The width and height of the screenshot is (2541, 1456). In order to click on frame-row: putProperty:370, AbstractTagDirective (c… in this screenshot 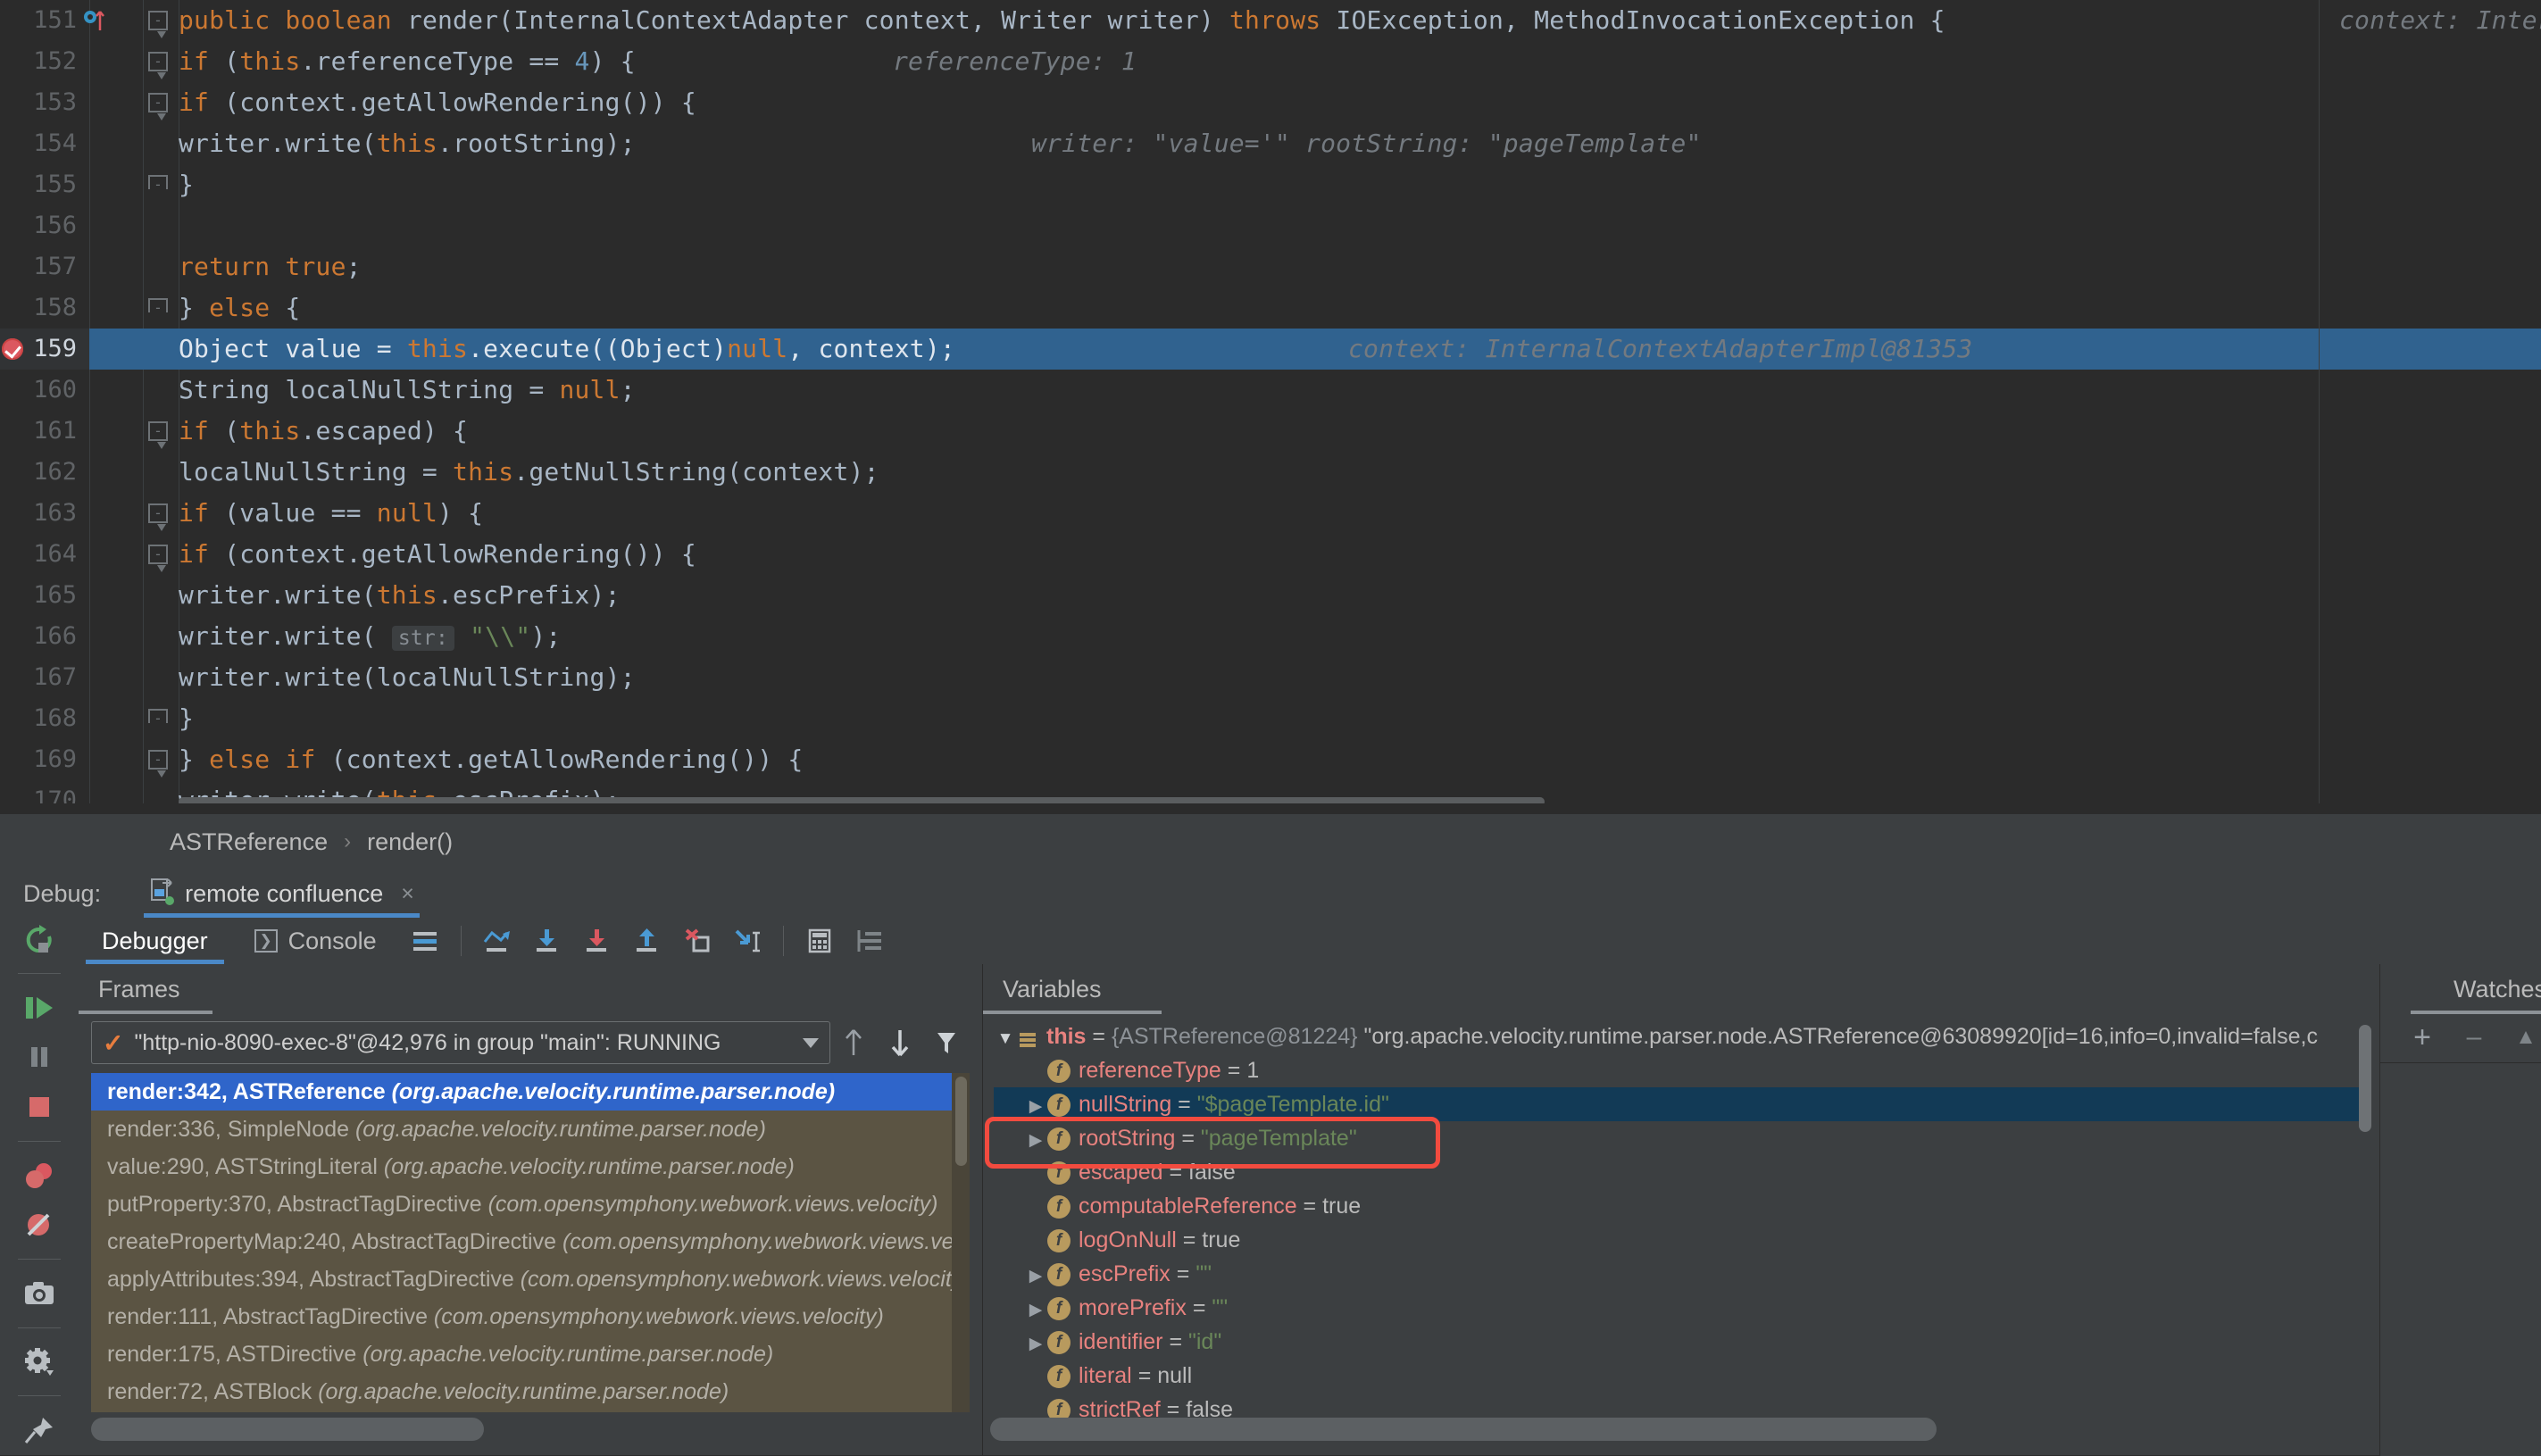, I will do `click(530, 1204)`.